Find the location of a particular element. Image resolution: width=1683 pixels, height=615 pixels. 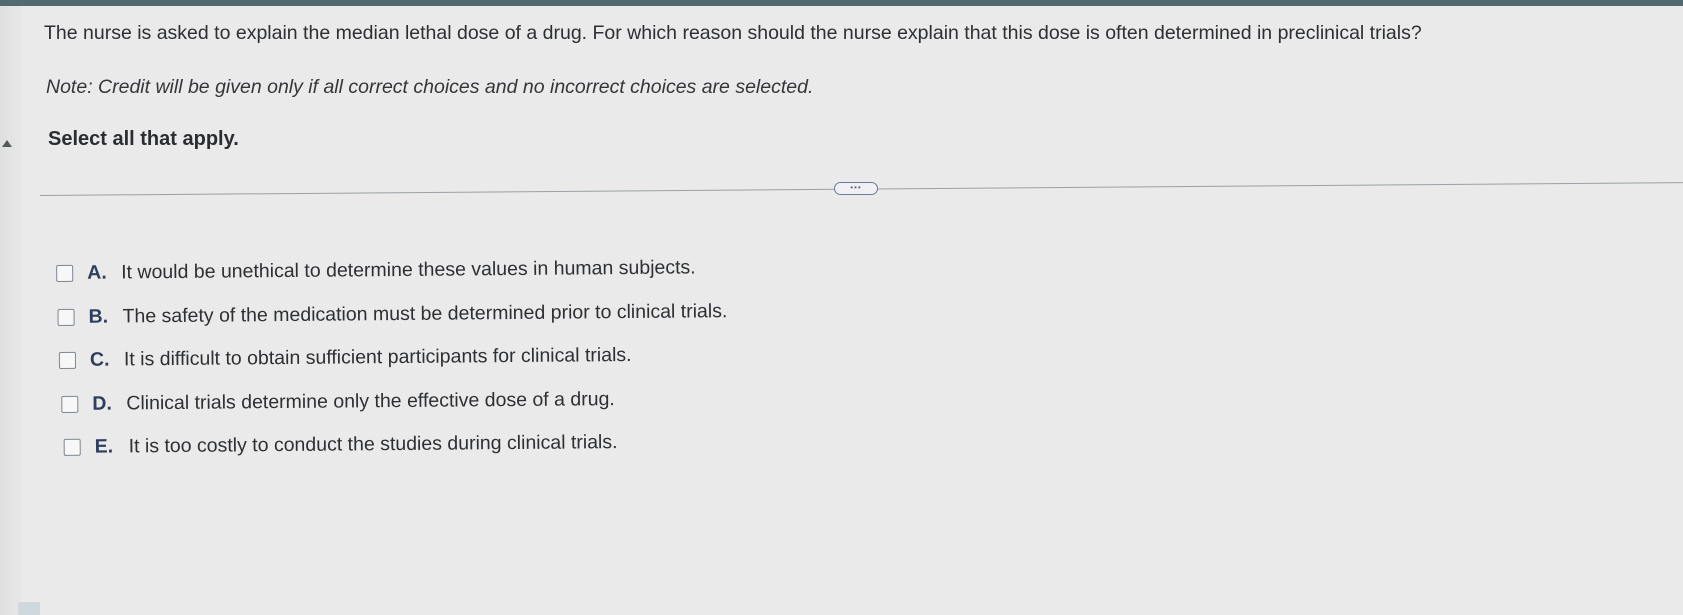

option-e-checkbox is located at coordinates (72, 448).